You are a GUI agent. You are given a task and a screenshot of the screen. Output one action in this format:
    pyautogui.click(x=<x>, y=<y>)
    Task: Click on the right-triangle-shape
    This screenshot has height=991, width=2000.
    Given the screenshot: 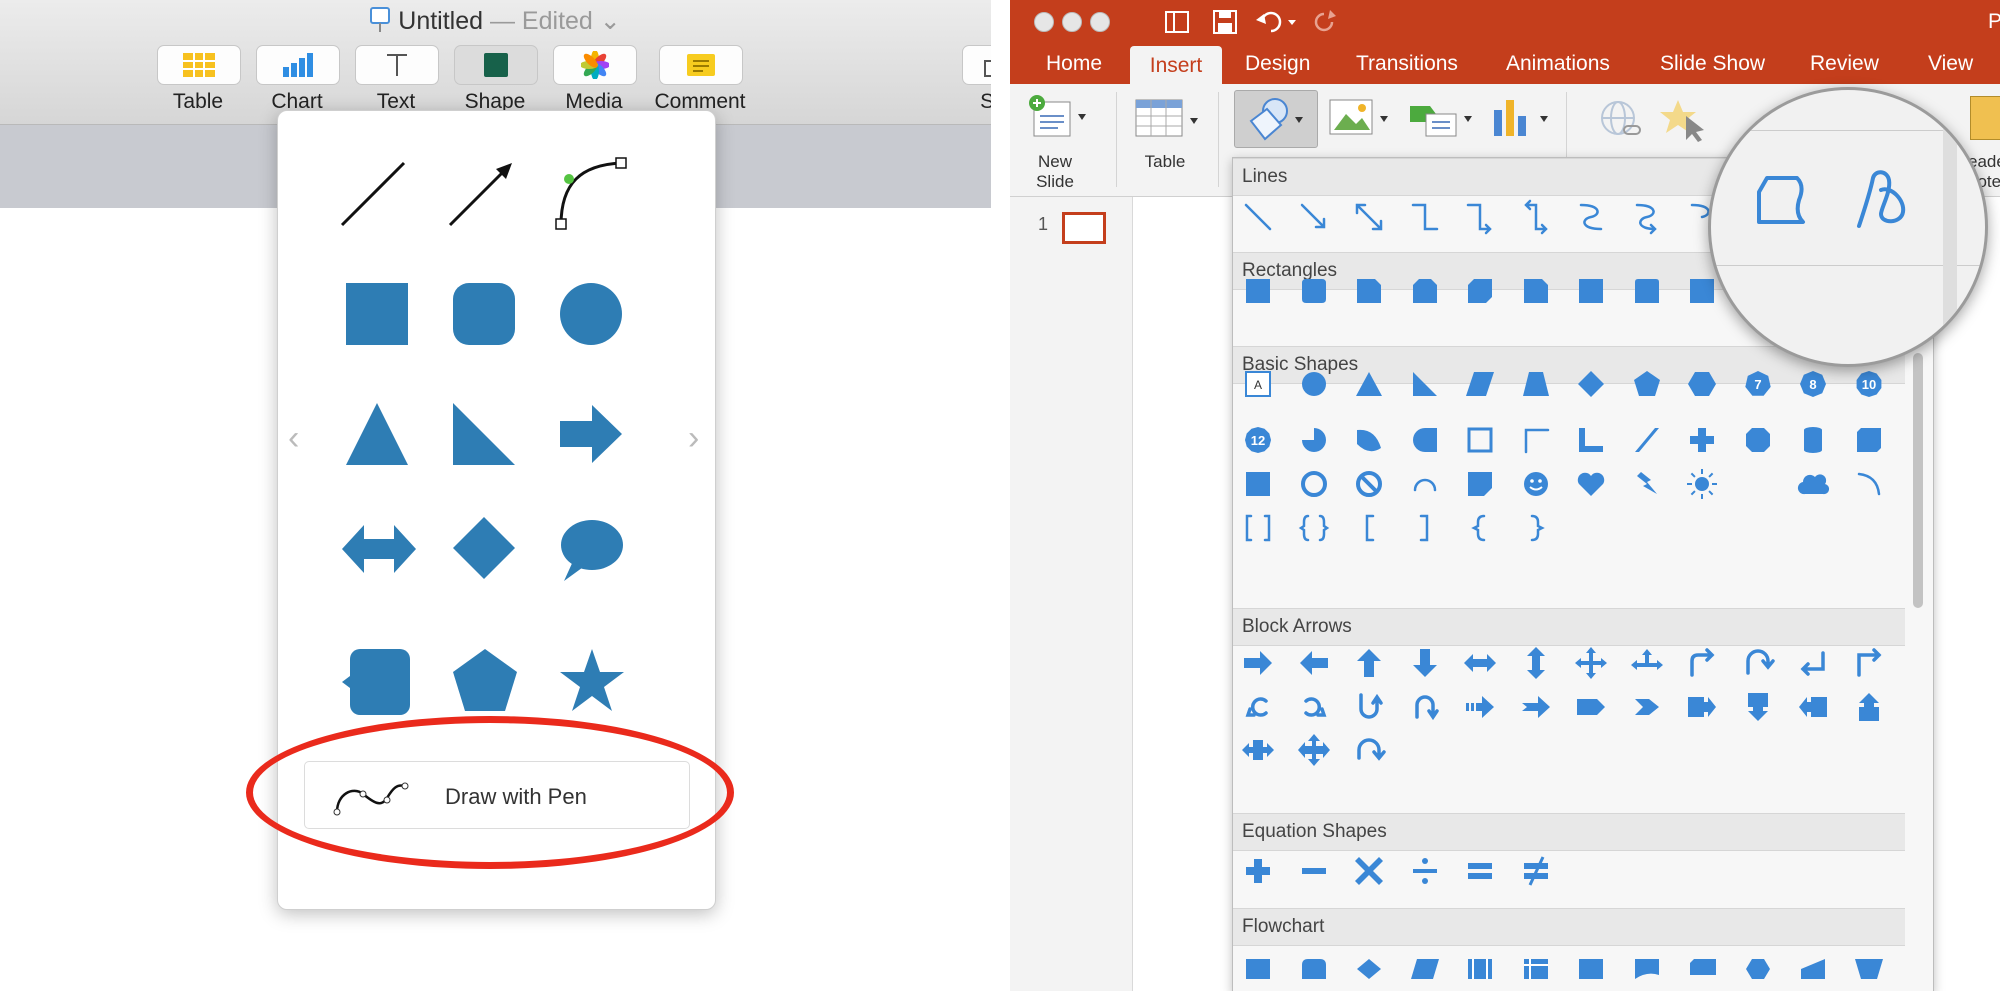 What is the action you would take?
    pyautogui.click(x=484, y=434)
    